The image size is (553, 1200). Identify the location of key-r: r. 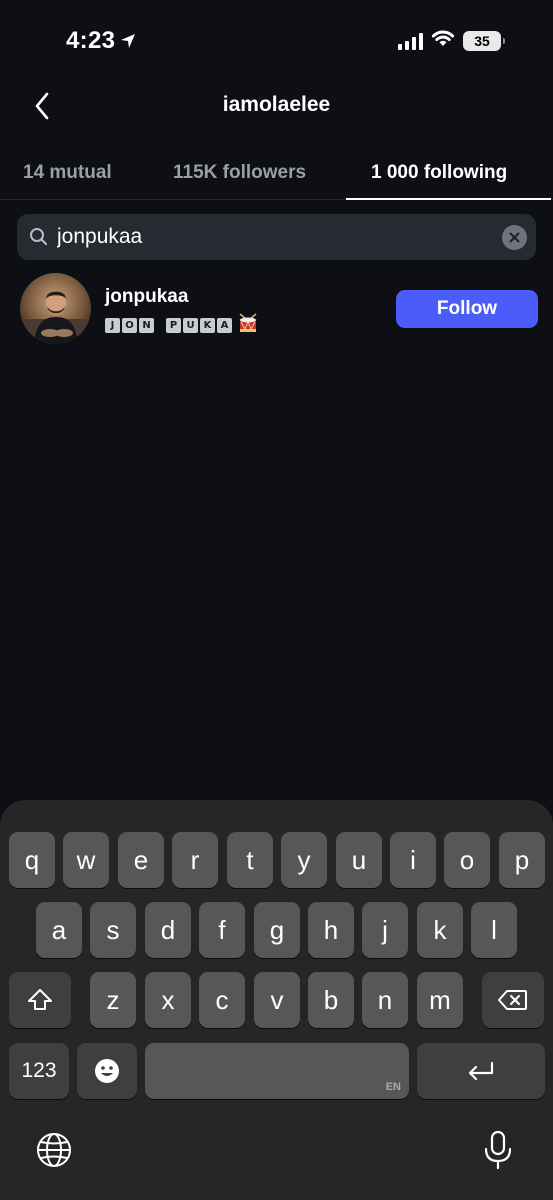
(195, 860).